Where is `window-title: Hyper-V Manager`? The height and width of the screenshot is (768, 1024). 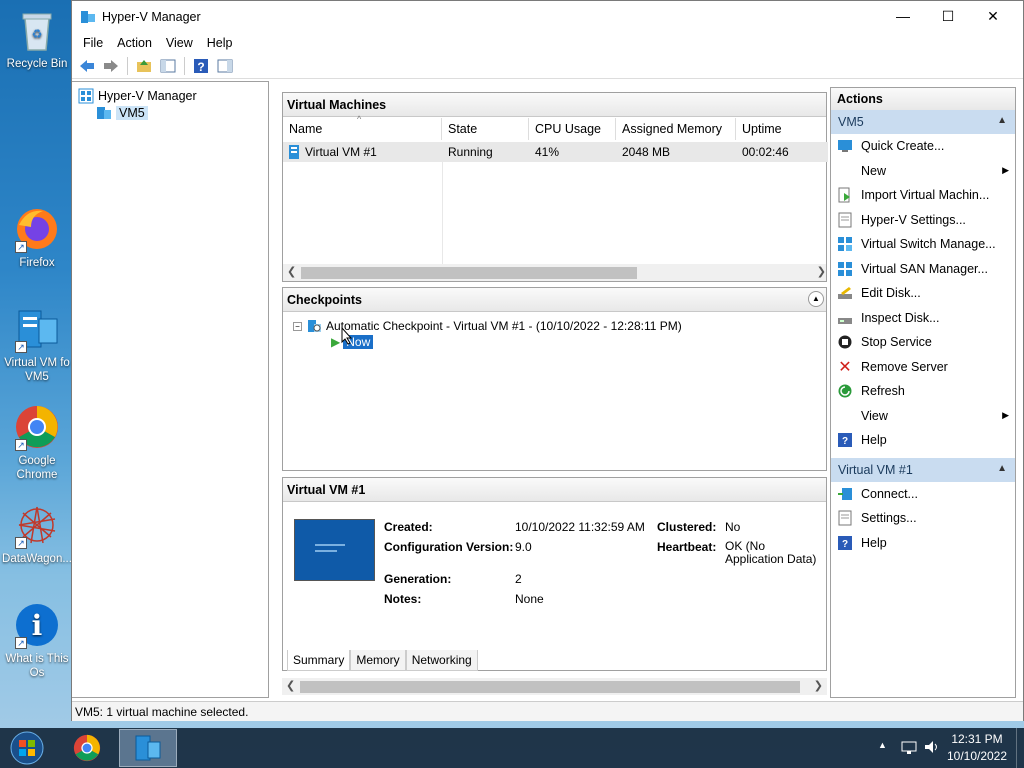 window-title: Hyper-V Manager is located at coordinates (151, 17).